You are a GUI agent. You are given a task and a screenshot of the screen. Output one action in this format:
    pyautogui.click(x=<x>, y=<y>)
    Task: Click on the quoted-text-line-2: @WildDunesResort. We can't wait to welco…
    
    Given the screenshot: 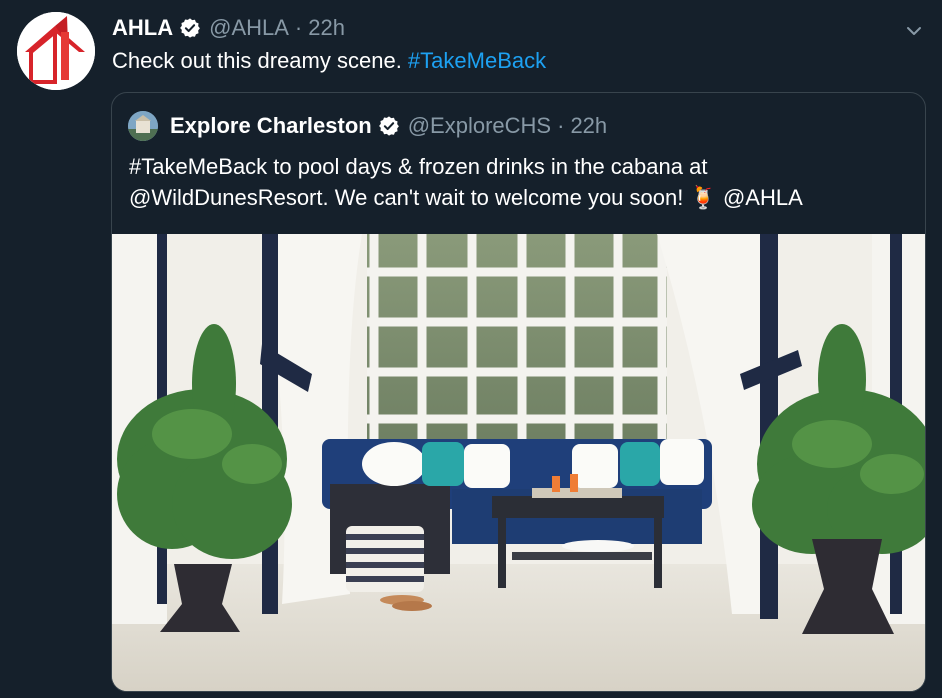 What is the action you would take?
    pyautogui.click(x=524, y=197)
    